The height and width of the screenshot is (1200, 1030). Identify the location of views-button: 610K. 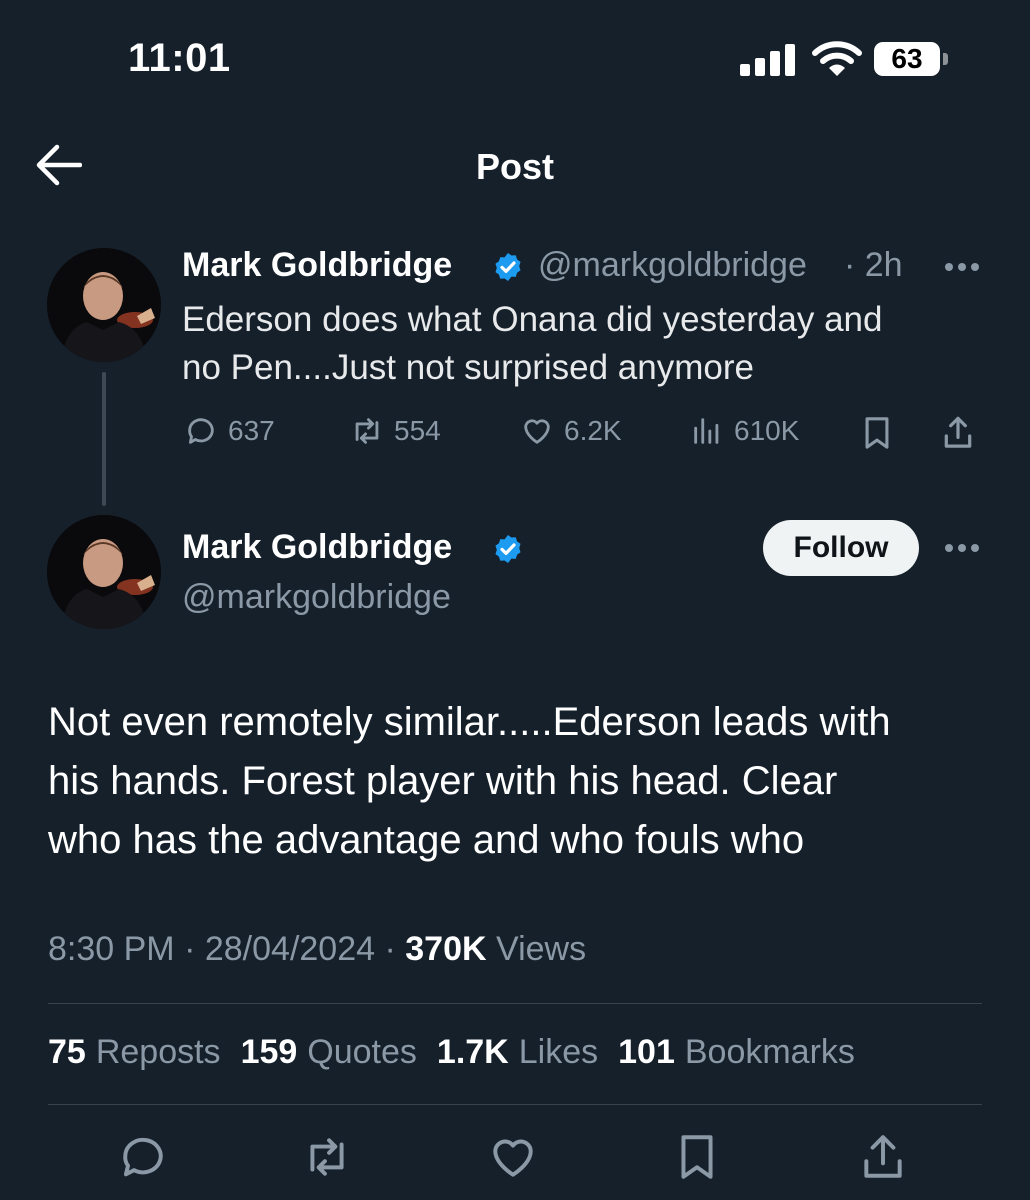
(744, 431).